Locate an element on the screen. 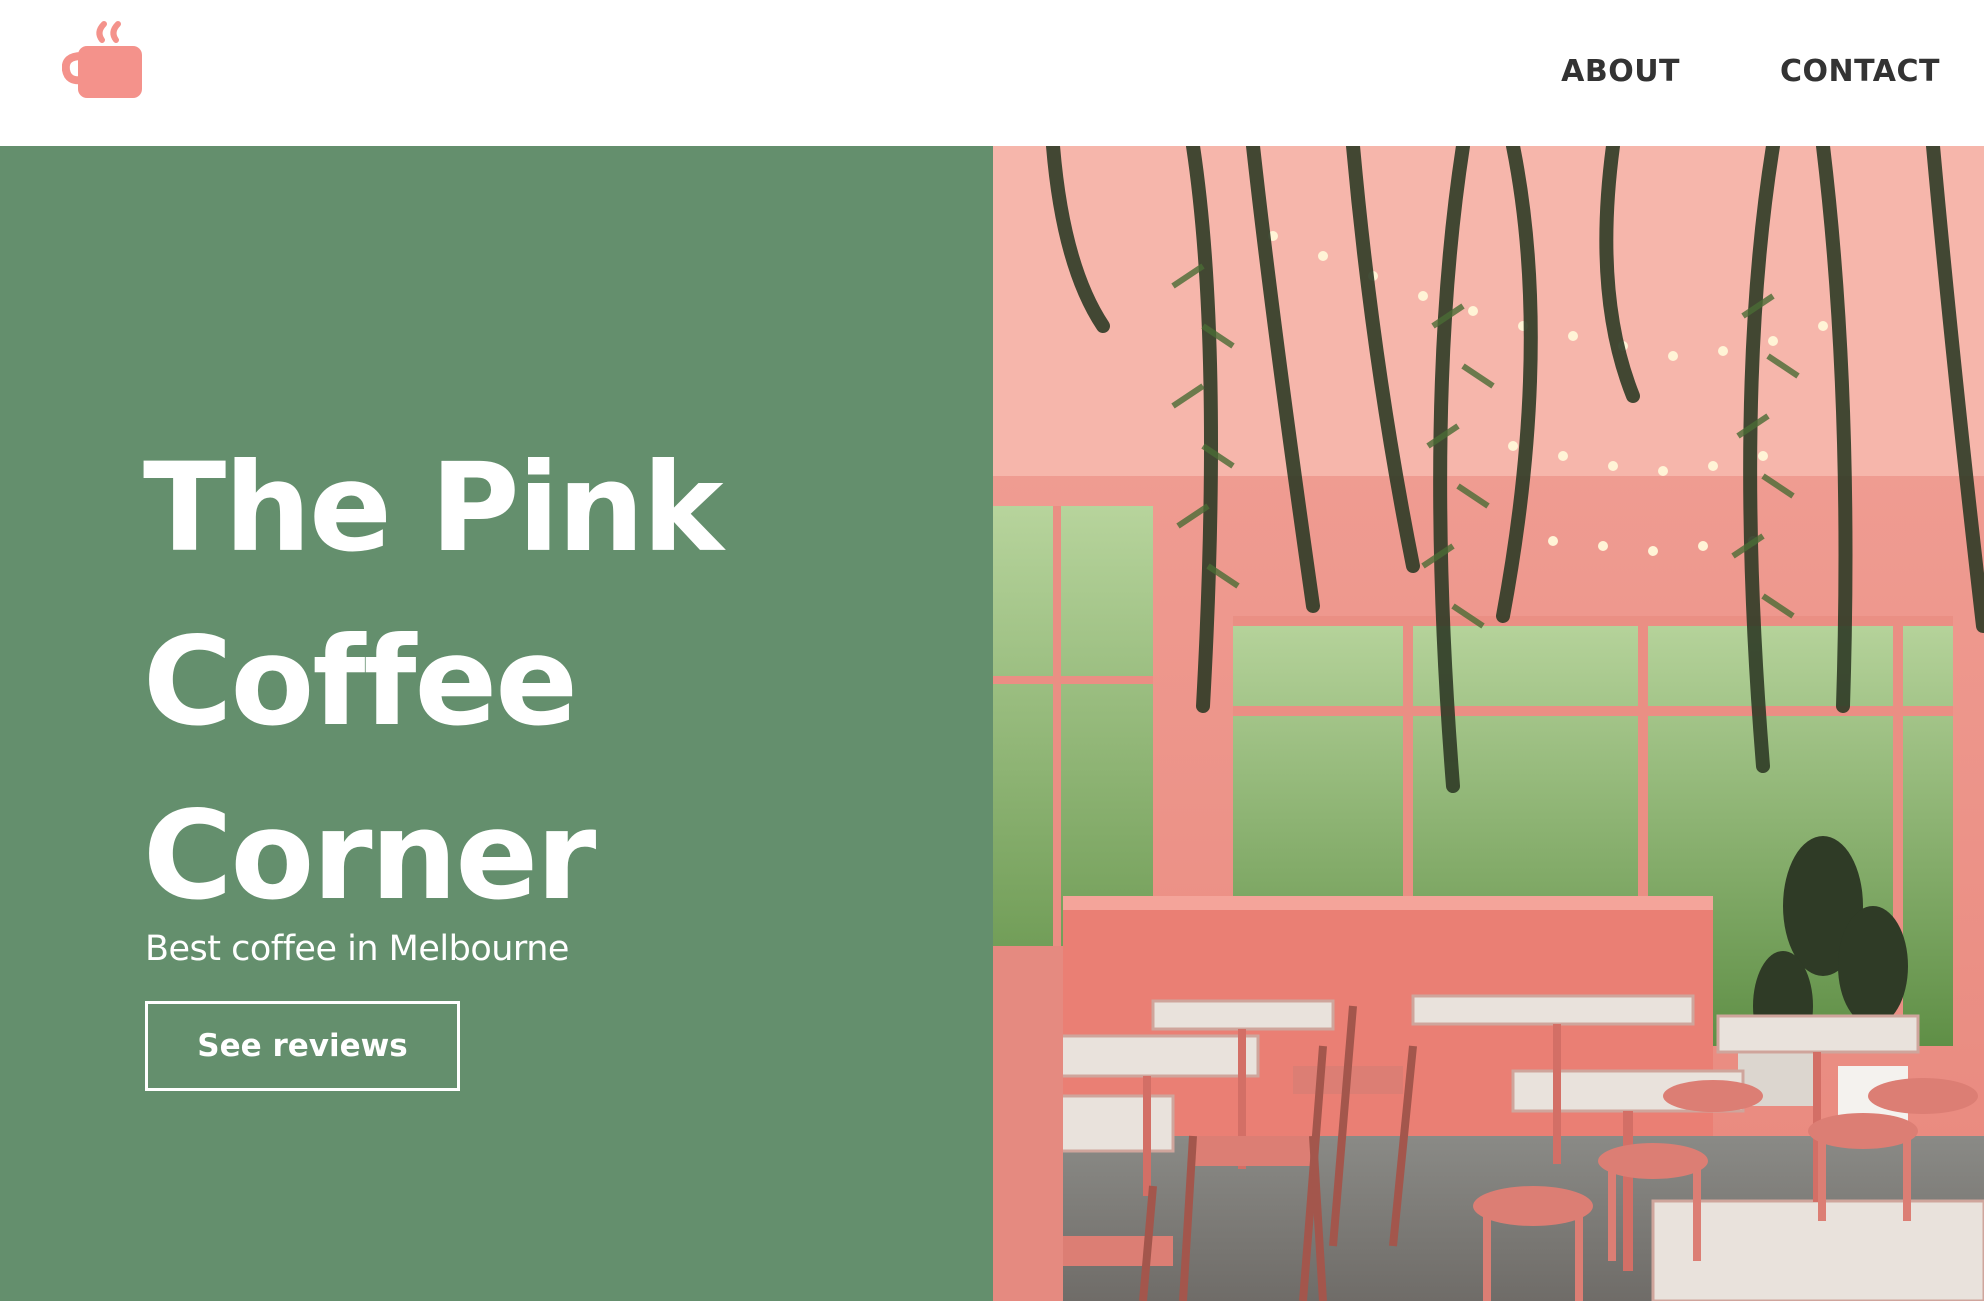 The image size is (1984, 1301). coffee-cup-icon is located at coordinates (104, 61).